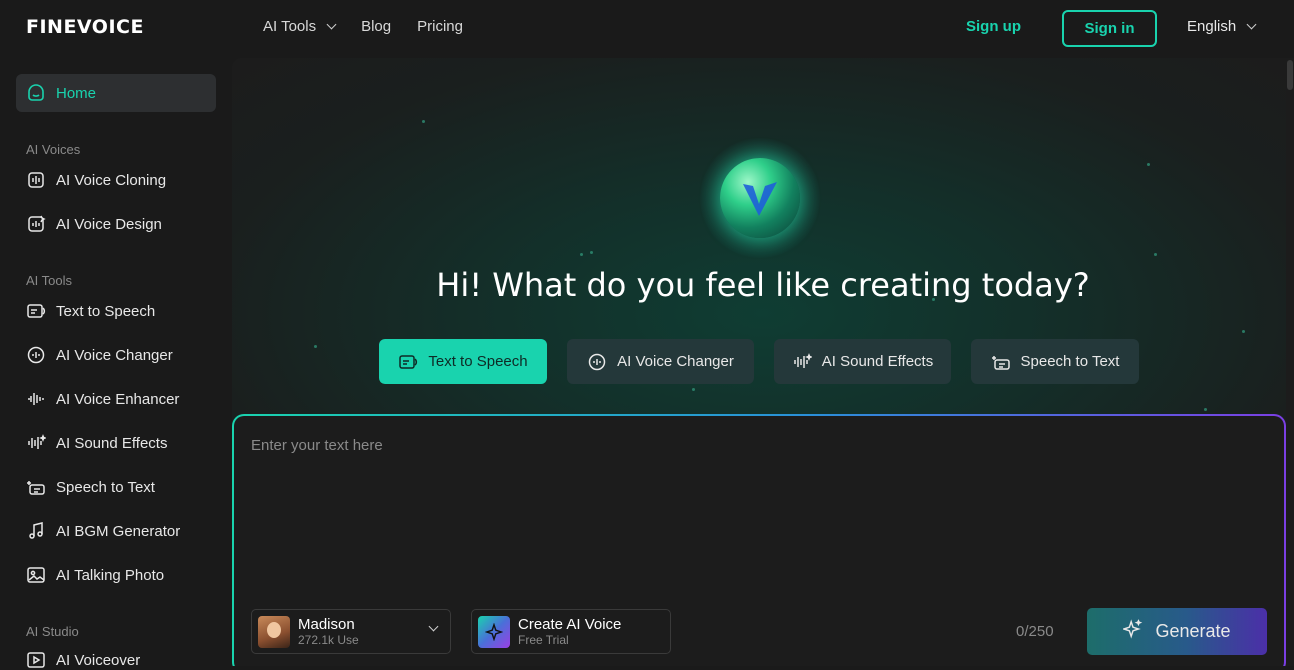 The image size is (1294, 670). I want to click on sidebar-item-voice-enhancer: AI Voice Enhancer, so click(102, 399).